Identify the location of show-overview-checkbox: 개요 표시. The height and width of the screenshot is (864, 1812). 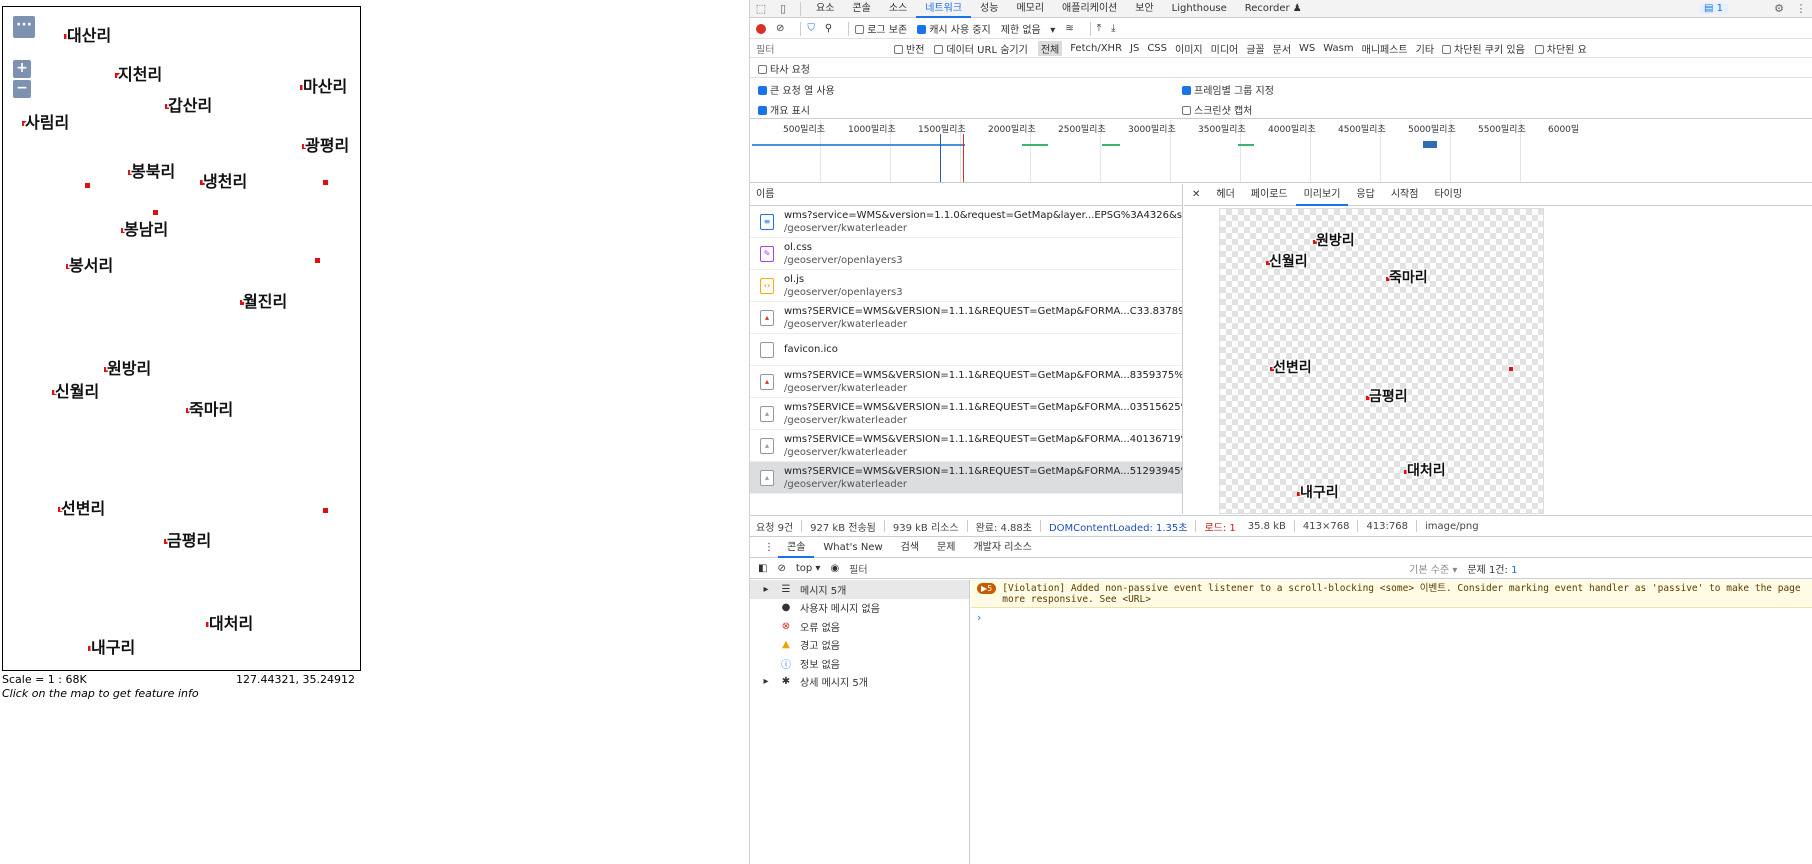
(784, 109).